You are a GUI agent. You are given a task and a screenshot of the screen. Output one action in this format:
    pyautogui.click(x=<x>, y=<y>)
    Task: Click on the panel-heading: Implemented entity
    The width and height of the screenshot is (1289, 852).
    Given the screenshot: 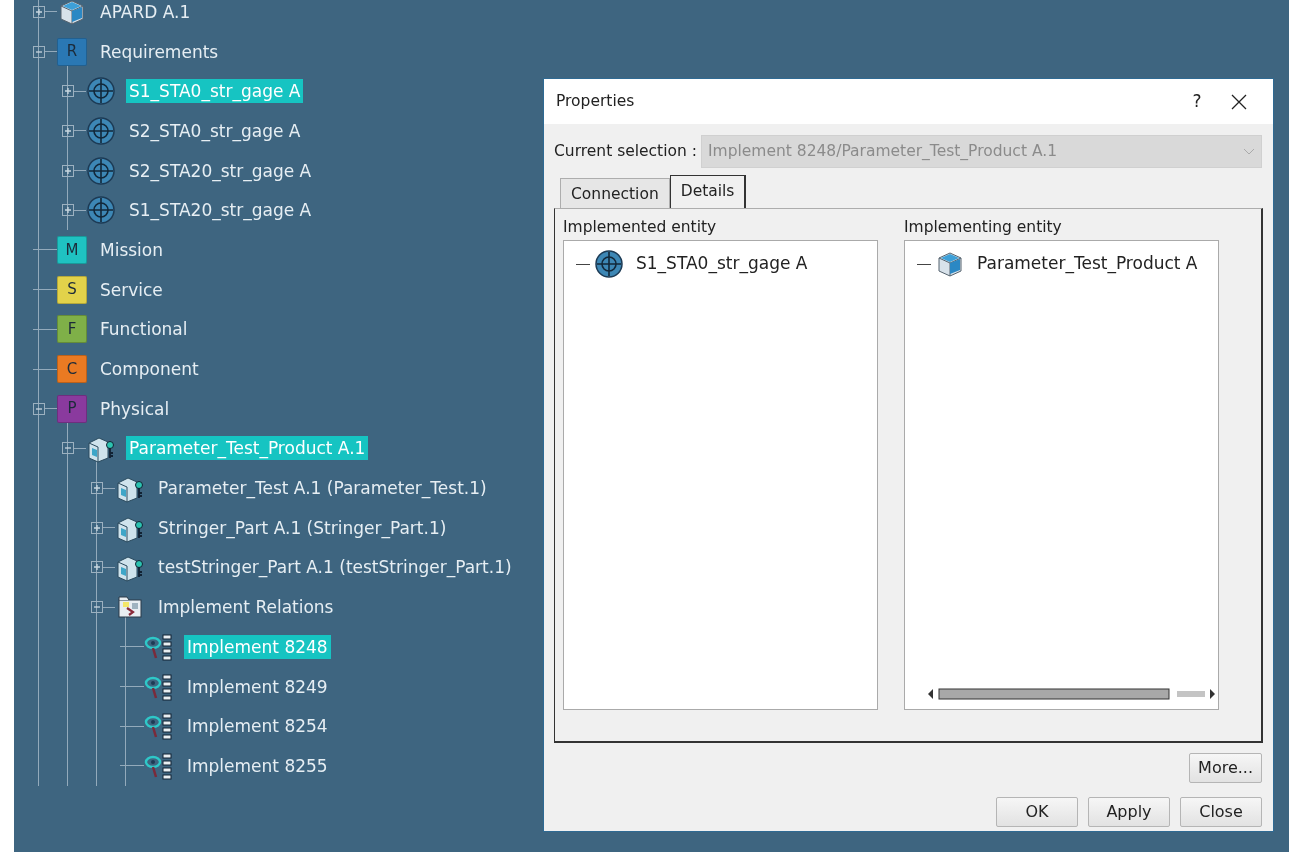 What is the action you would take?
    pyautogui.click(x=640, y=227)
    